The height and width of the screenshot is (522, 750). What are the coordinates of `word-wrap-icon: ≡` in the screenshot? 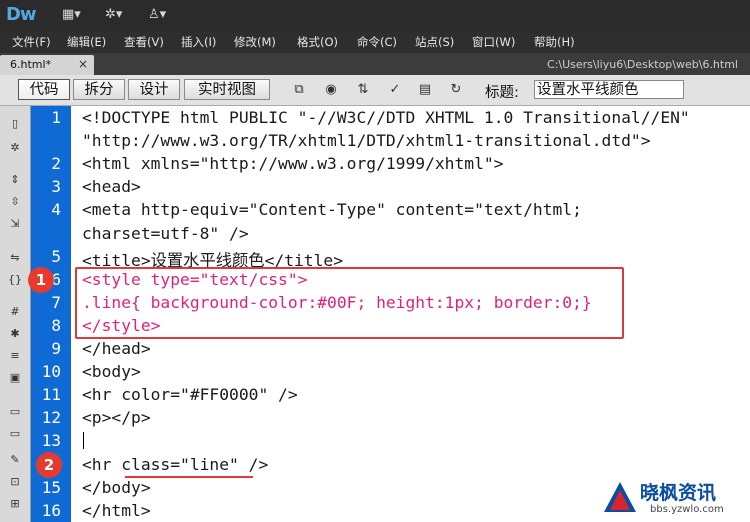 It's located at (15, 356).